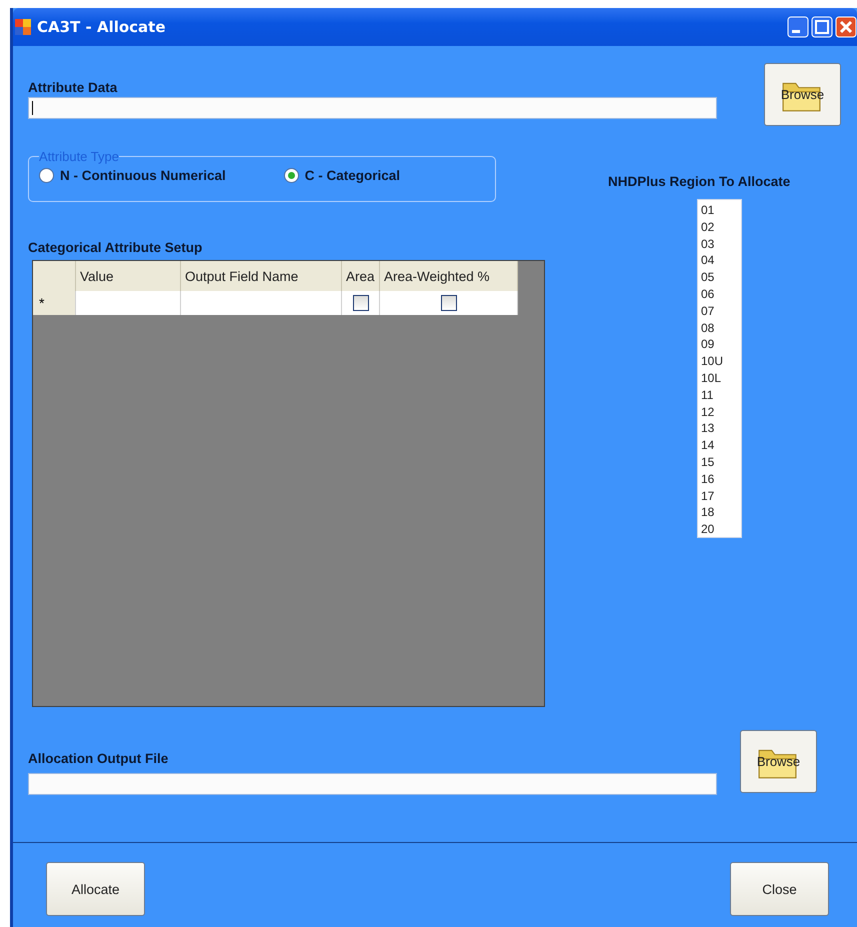 This screenshot has width=857, height=927. What do you see at coordinates (54, 303) in the screenshot?
I see `row-marker: *` at bounding box center [54, 303].